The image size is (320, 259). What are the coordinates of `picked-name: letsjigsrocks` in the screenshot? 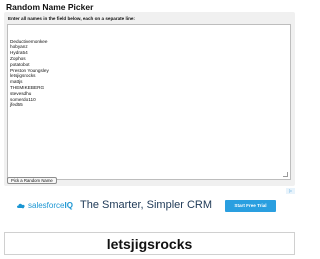 It's located at (149, 244).